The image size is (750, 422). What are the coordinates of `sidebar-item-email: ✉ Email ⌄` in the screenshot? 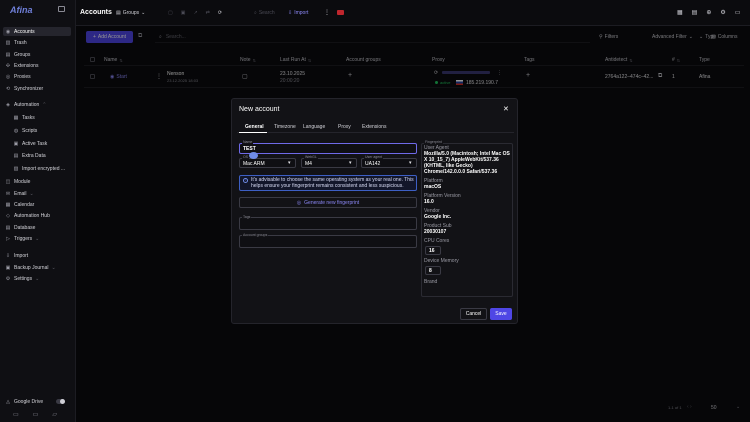 It's located at (37, 193).